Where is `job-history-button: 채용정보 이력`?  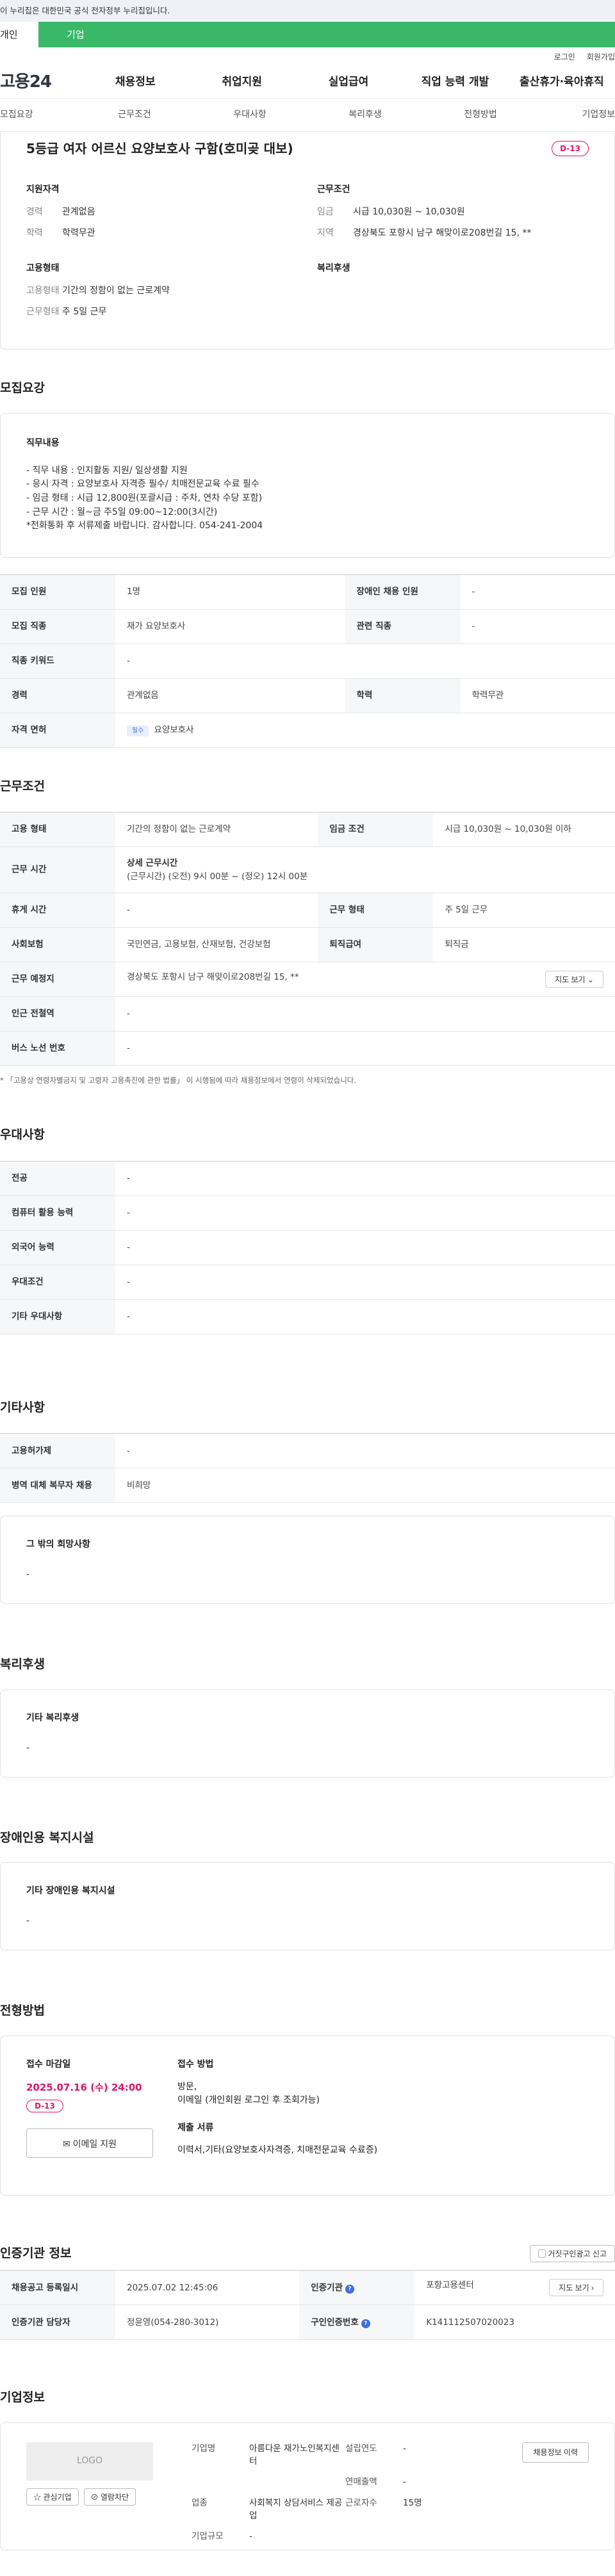
job-history-button: 채용정보 이력 is located at coordinates (555, 2452).